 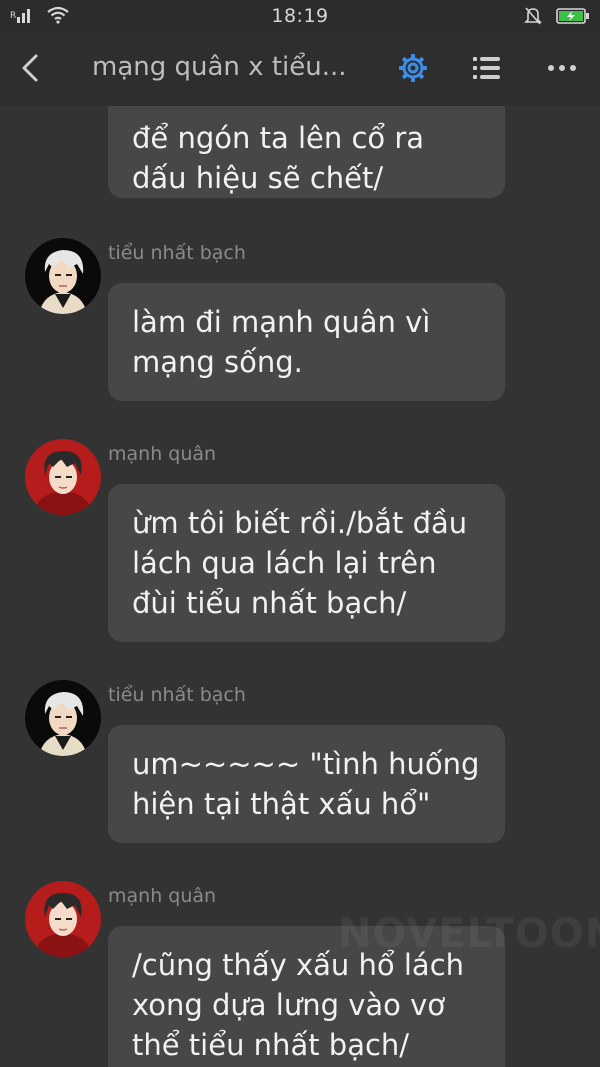 I want to click on settings-button, so click(x=413, y=68).